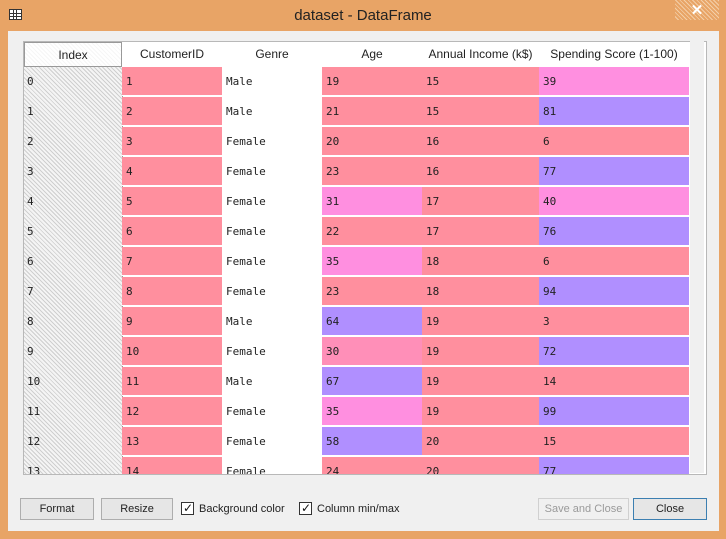 This screenshot has width=726, height=539. What do you see at coordinates (172, 351) in the screenshot?
I see `cell-customerid: 10` at bounding box center [172, 351].